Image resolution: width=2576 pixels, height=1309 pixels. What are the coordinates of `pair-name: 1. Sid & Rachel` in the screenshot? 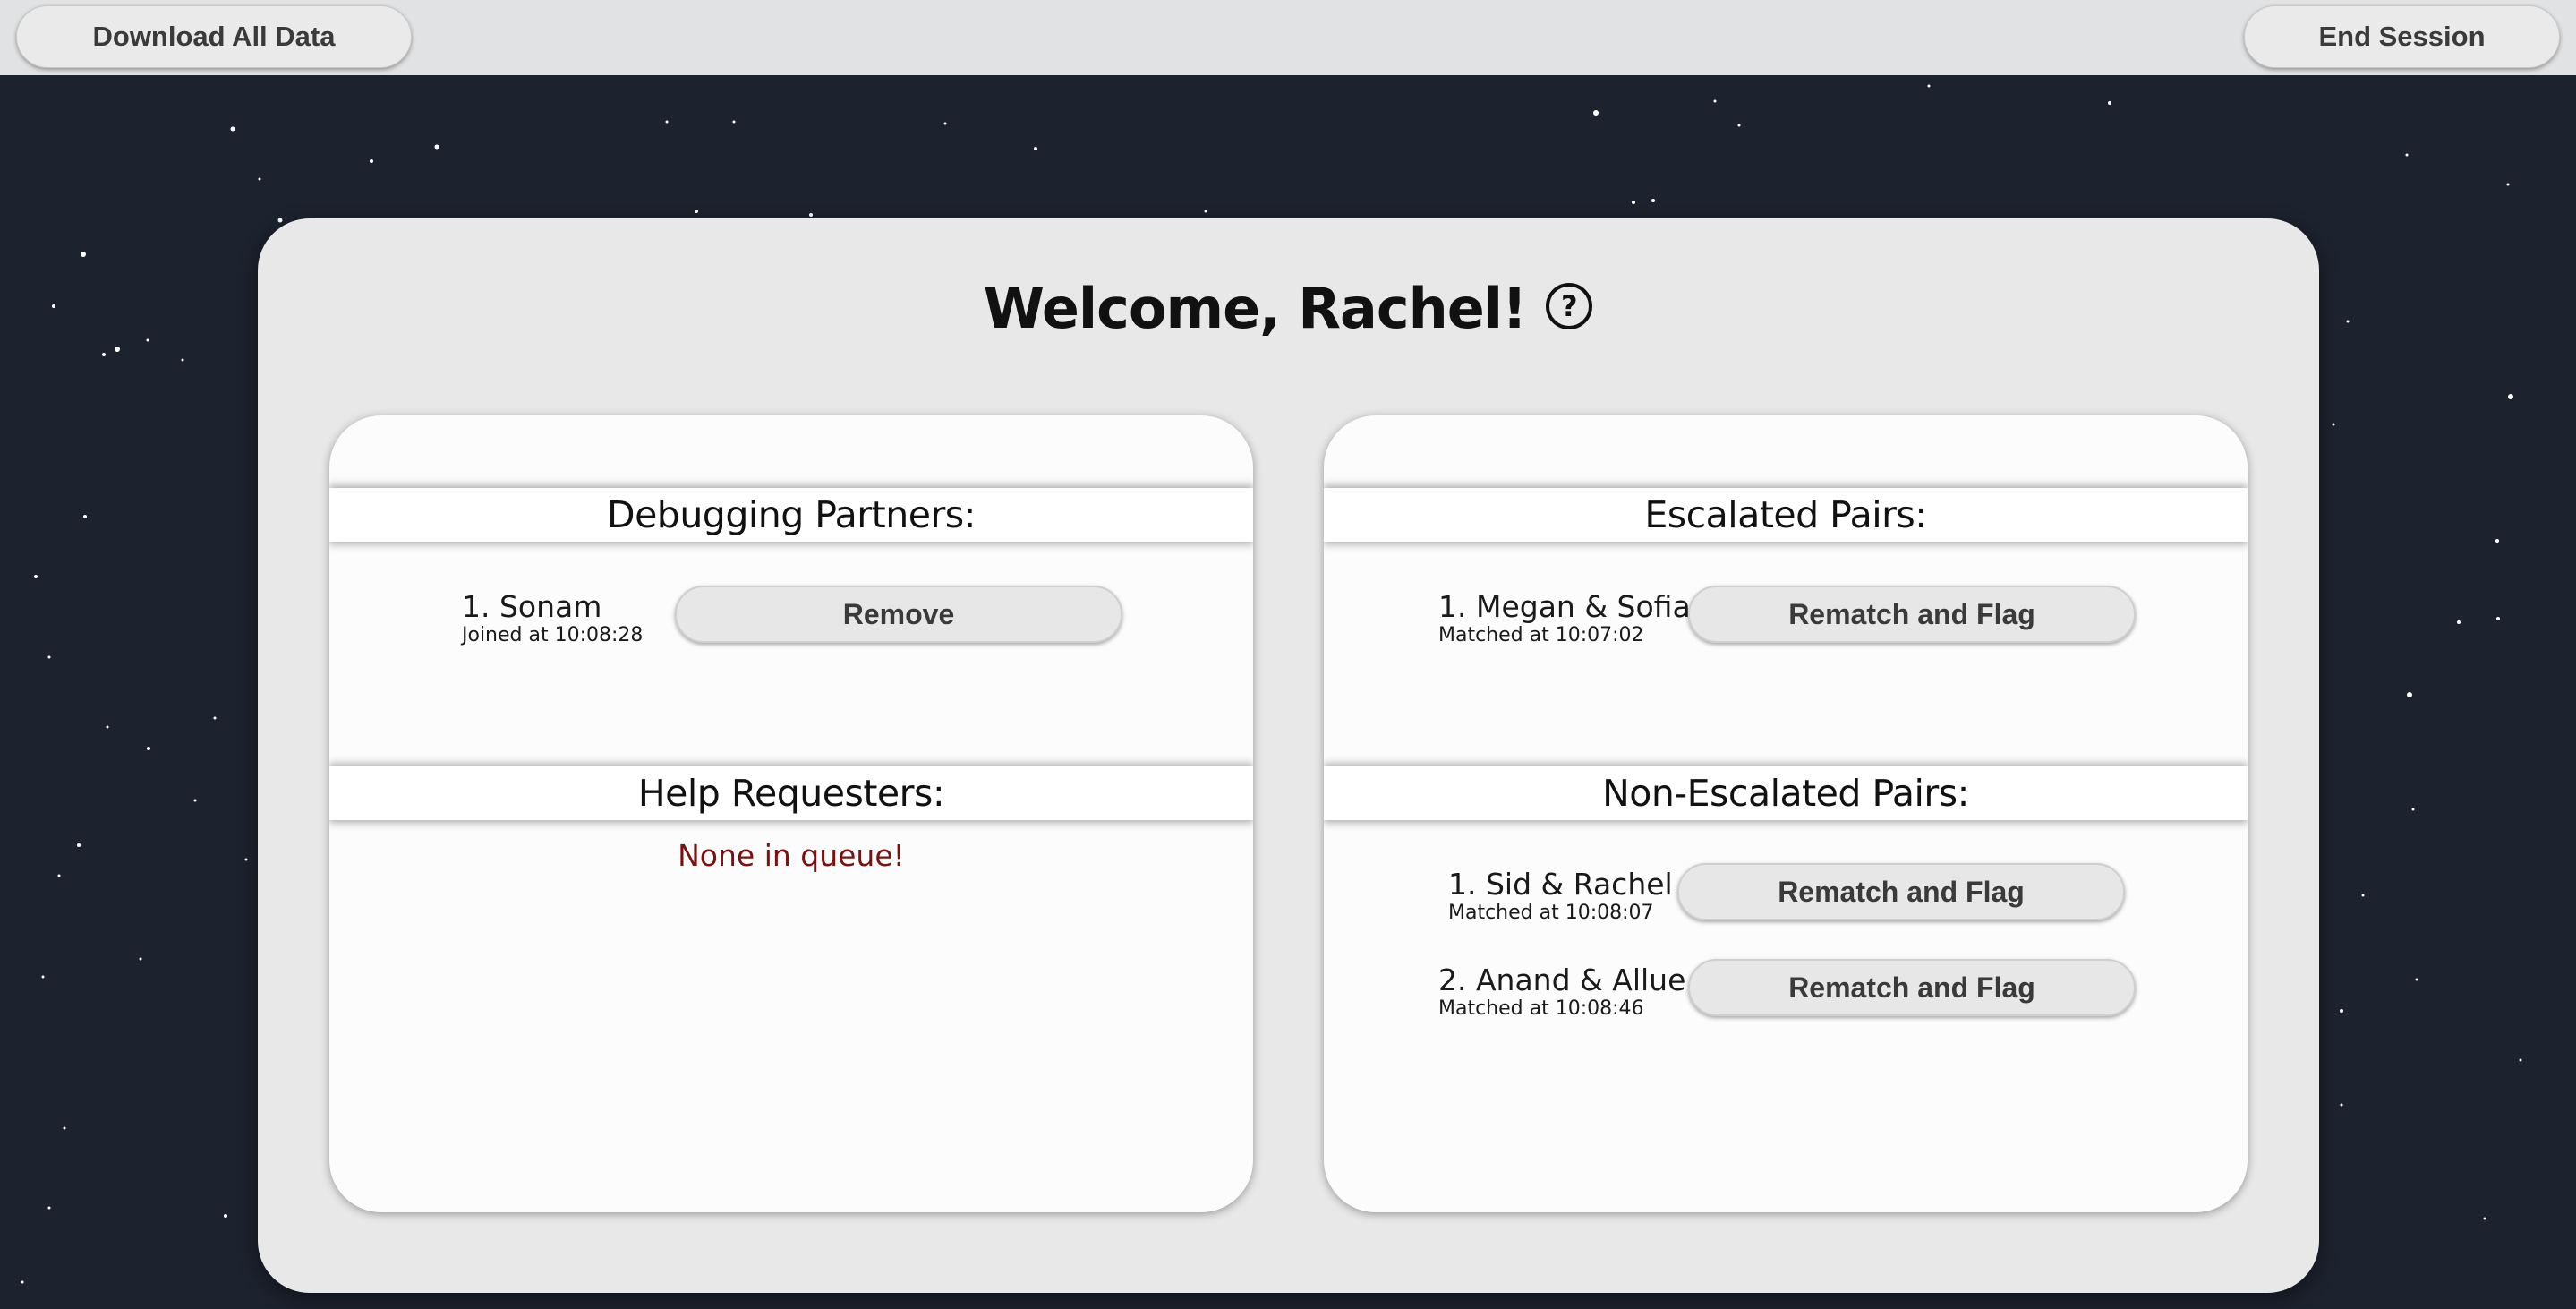 It's located at (1560, 884).